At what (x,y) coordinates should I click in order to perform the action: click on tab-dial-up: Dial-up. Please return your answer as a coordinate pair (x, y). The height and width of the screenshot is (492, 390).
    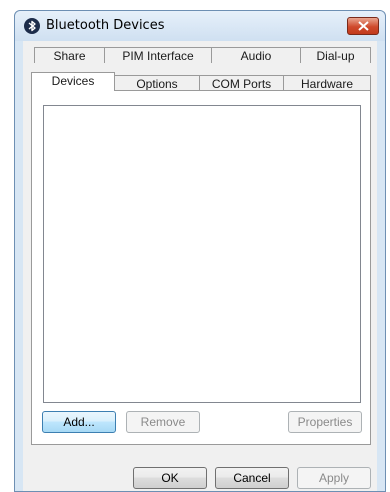
    Looking at the image, I should click on (335, 55).